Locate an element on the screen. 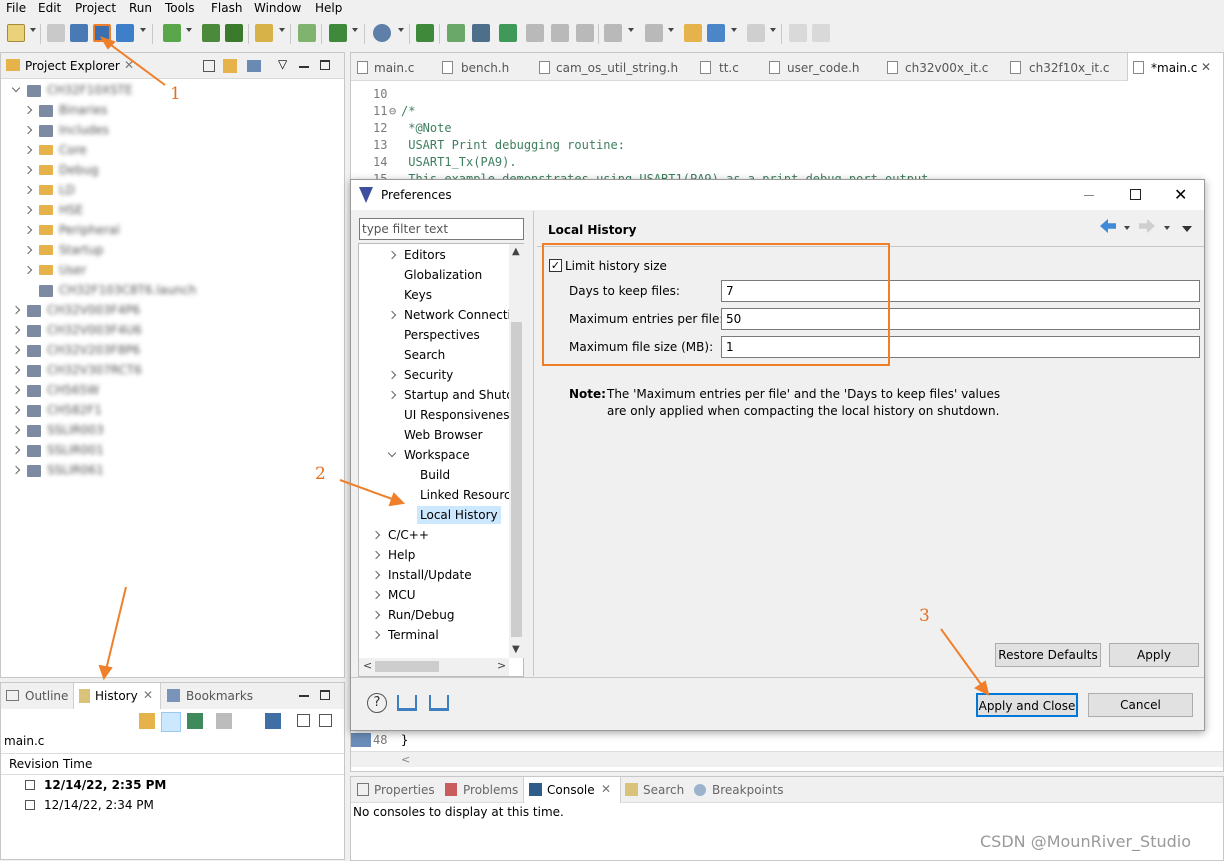 The height and width of the screenshot is (861, 1224). annotation-1: 1 is located at coordinates (175, 94).